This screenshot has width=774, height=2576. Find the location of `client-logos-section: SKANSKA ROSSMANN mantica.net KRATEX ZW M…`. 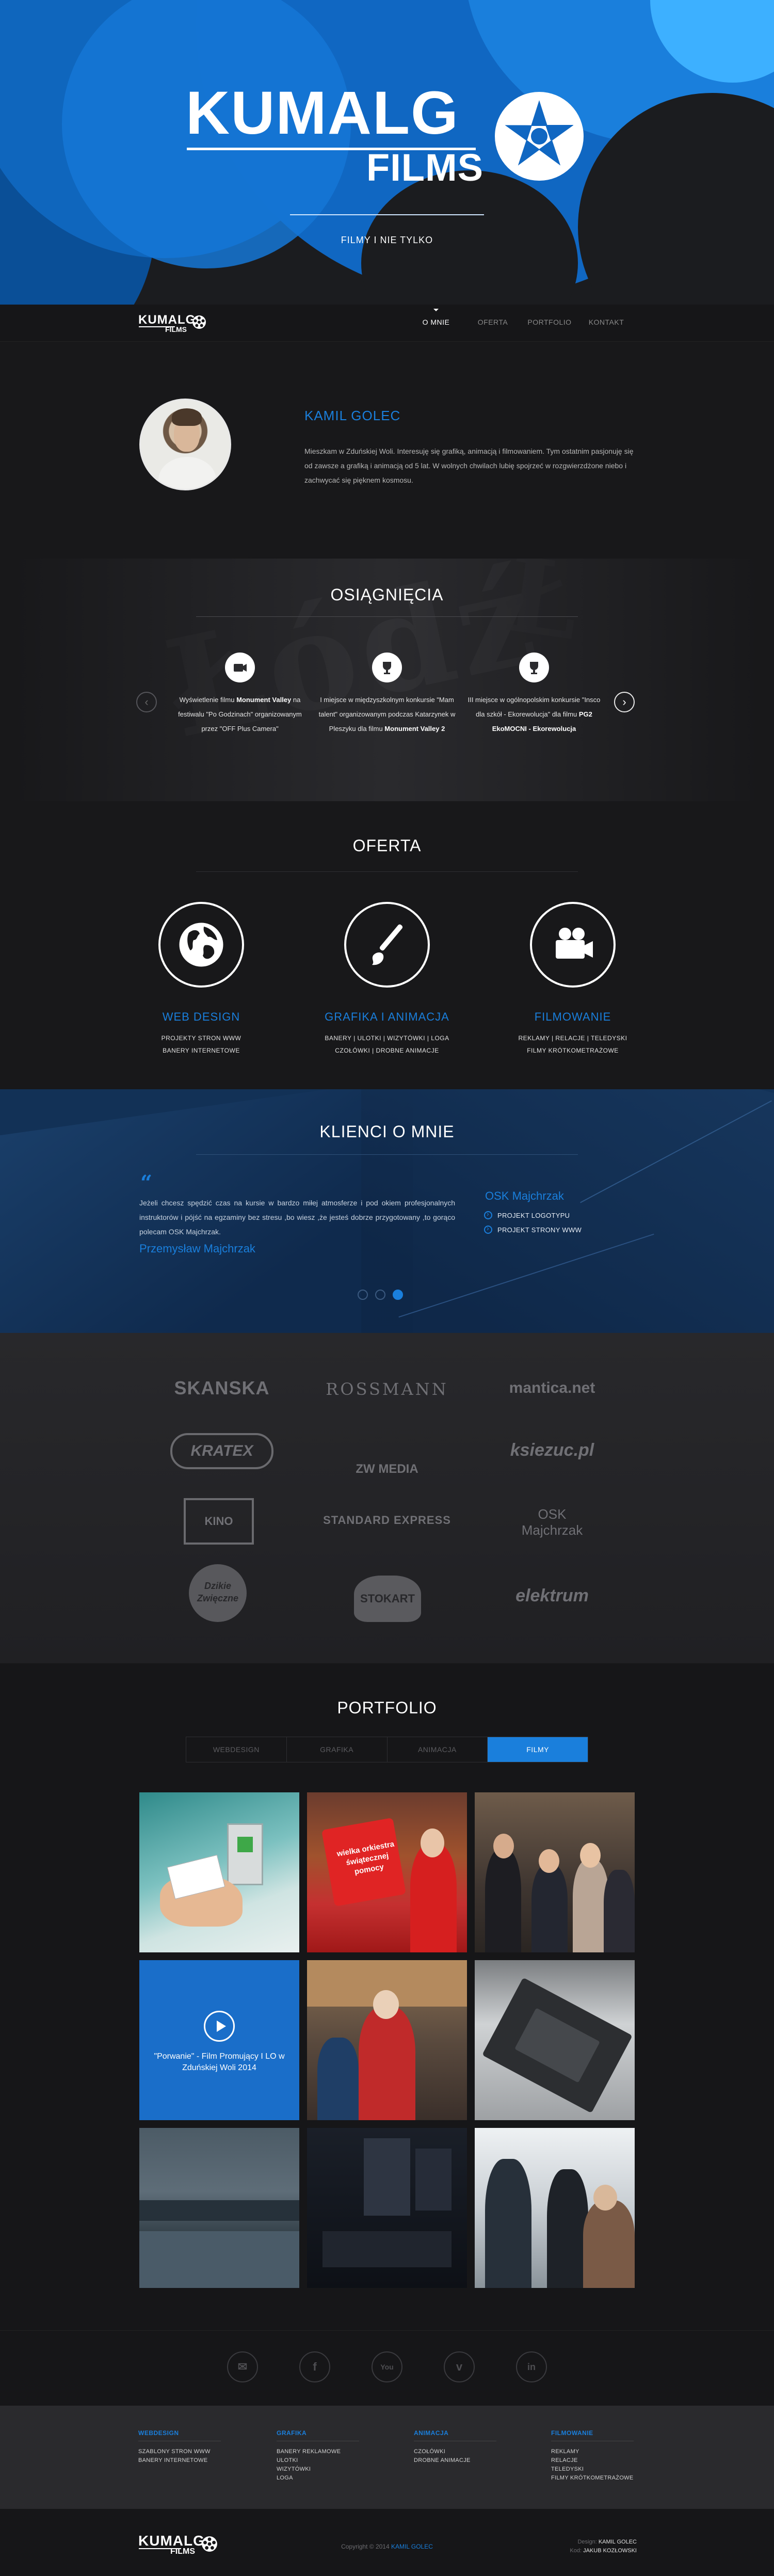

client-logos-section: SKANSKA ROSSMANN mantica.net KRATEX ZW M… is located at coordinates (387, 1498).